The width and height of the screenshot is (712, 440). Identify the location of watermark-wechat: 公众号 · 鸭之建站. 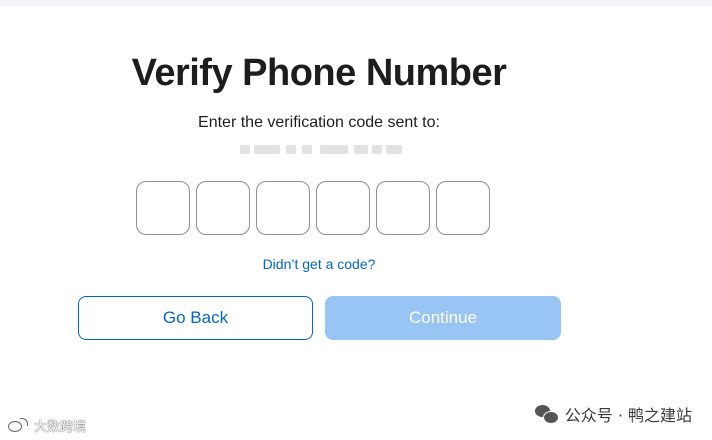
(613, 414).